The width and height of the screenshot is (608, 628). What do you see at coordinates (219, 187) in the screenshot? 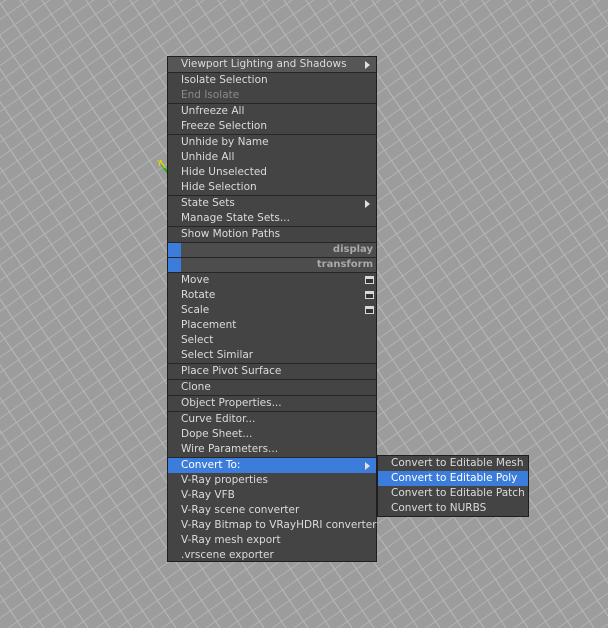
I see `menu-item-label: Hide Selection` at bounding box center [219, 187].